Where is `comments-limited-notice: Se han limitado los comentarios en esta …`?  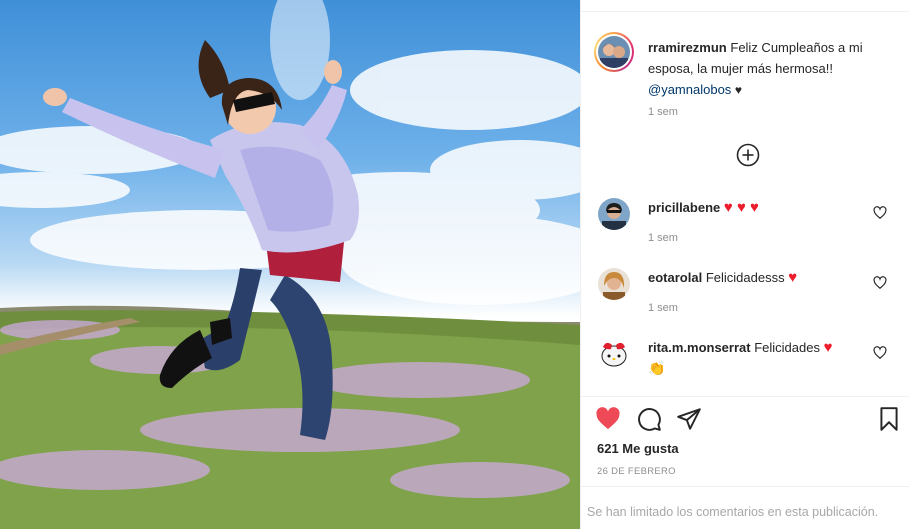 comments-limited-notice: Se han limitado los comentarios en esta … is located at coordinates (733, 512).